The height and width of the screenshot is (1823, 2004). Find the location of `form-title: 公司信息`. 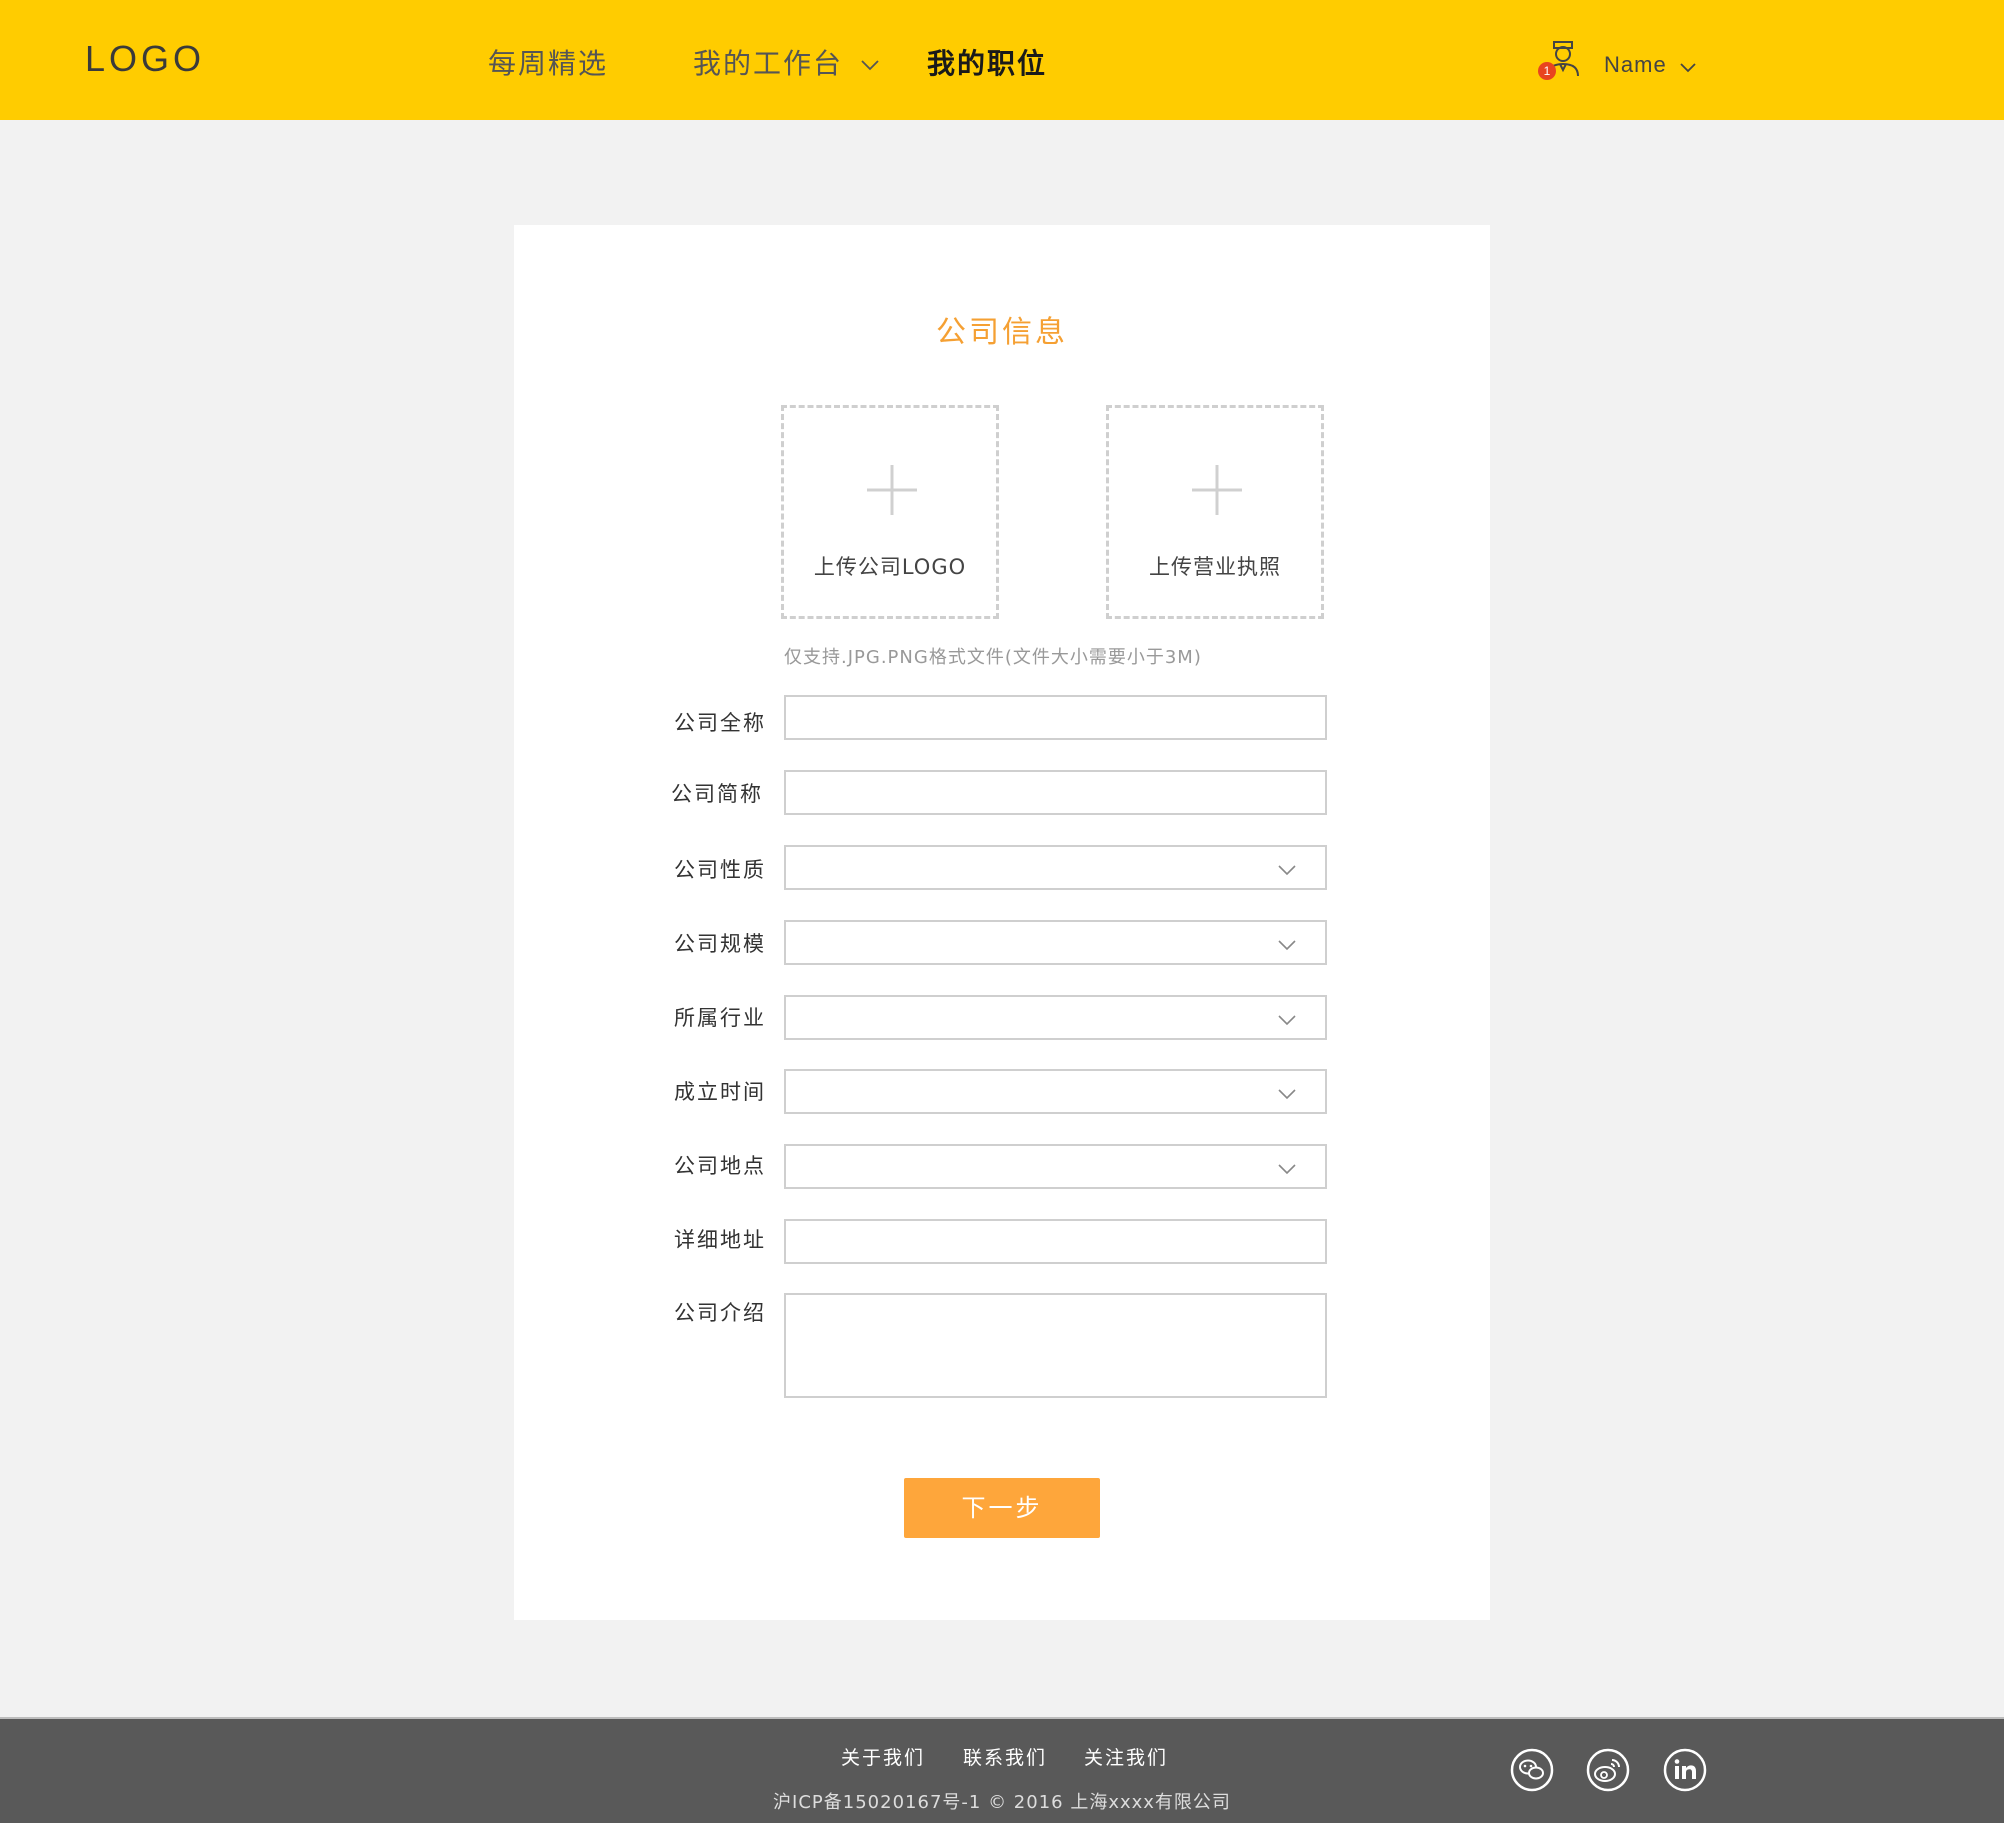

form-title: 公司信息 is located at coordinates (1002, 332).